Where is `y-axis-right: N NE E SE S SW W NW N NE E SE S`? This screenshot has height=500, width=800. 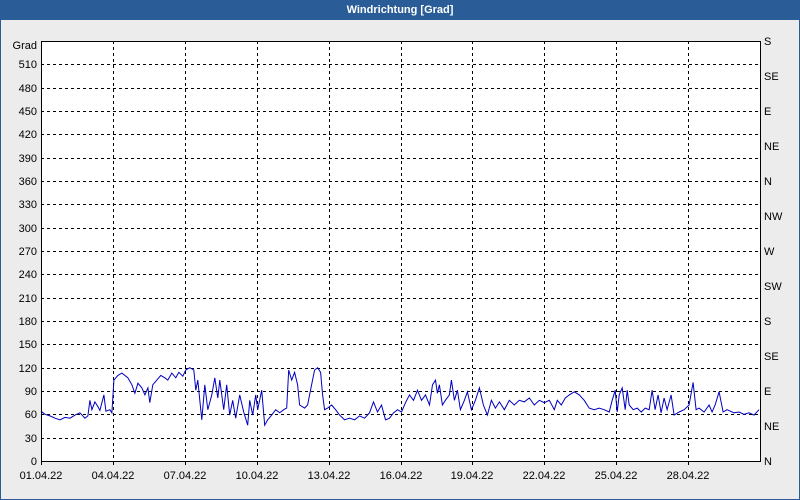
y-axis-right: N NE E SE S SW W NW N NE E SE S is located at coordinates (773, 252).